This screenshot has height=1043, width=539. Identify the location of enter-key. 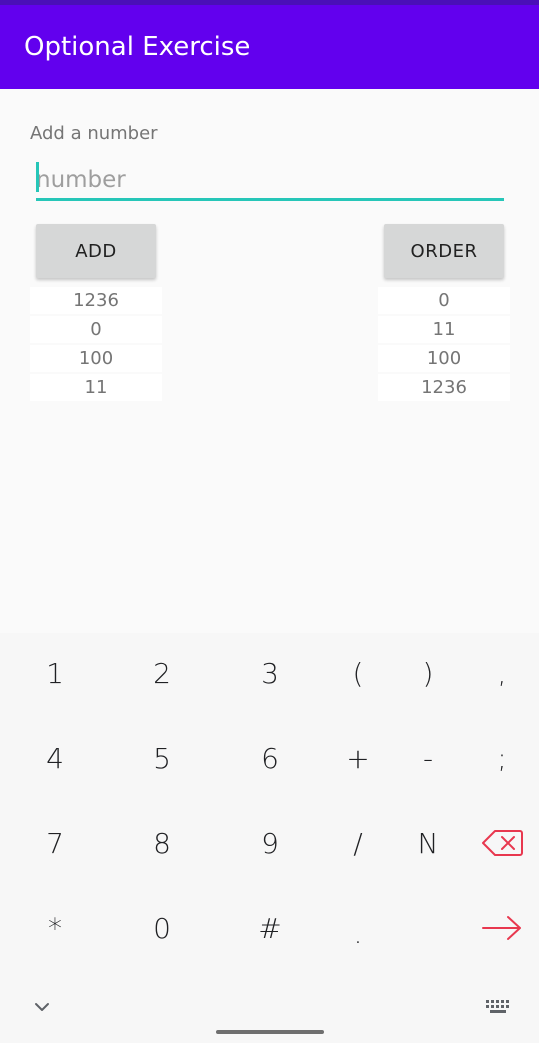
(500, 928).